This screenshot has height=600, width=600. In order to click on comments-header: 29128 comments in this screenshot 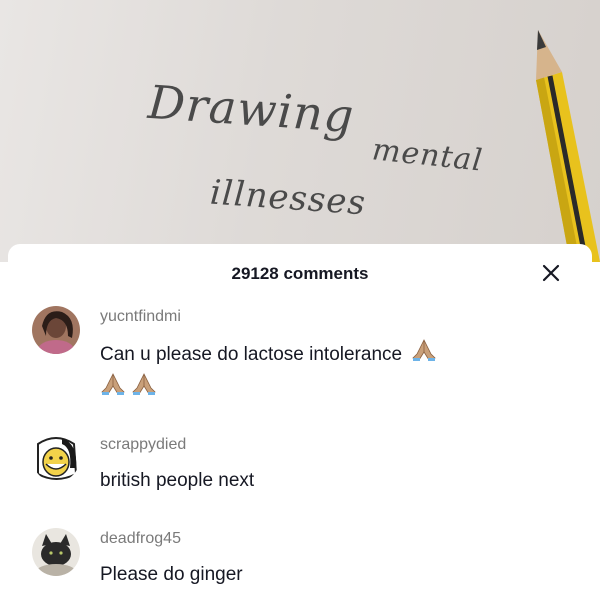, I will do `click(300, 273)`.